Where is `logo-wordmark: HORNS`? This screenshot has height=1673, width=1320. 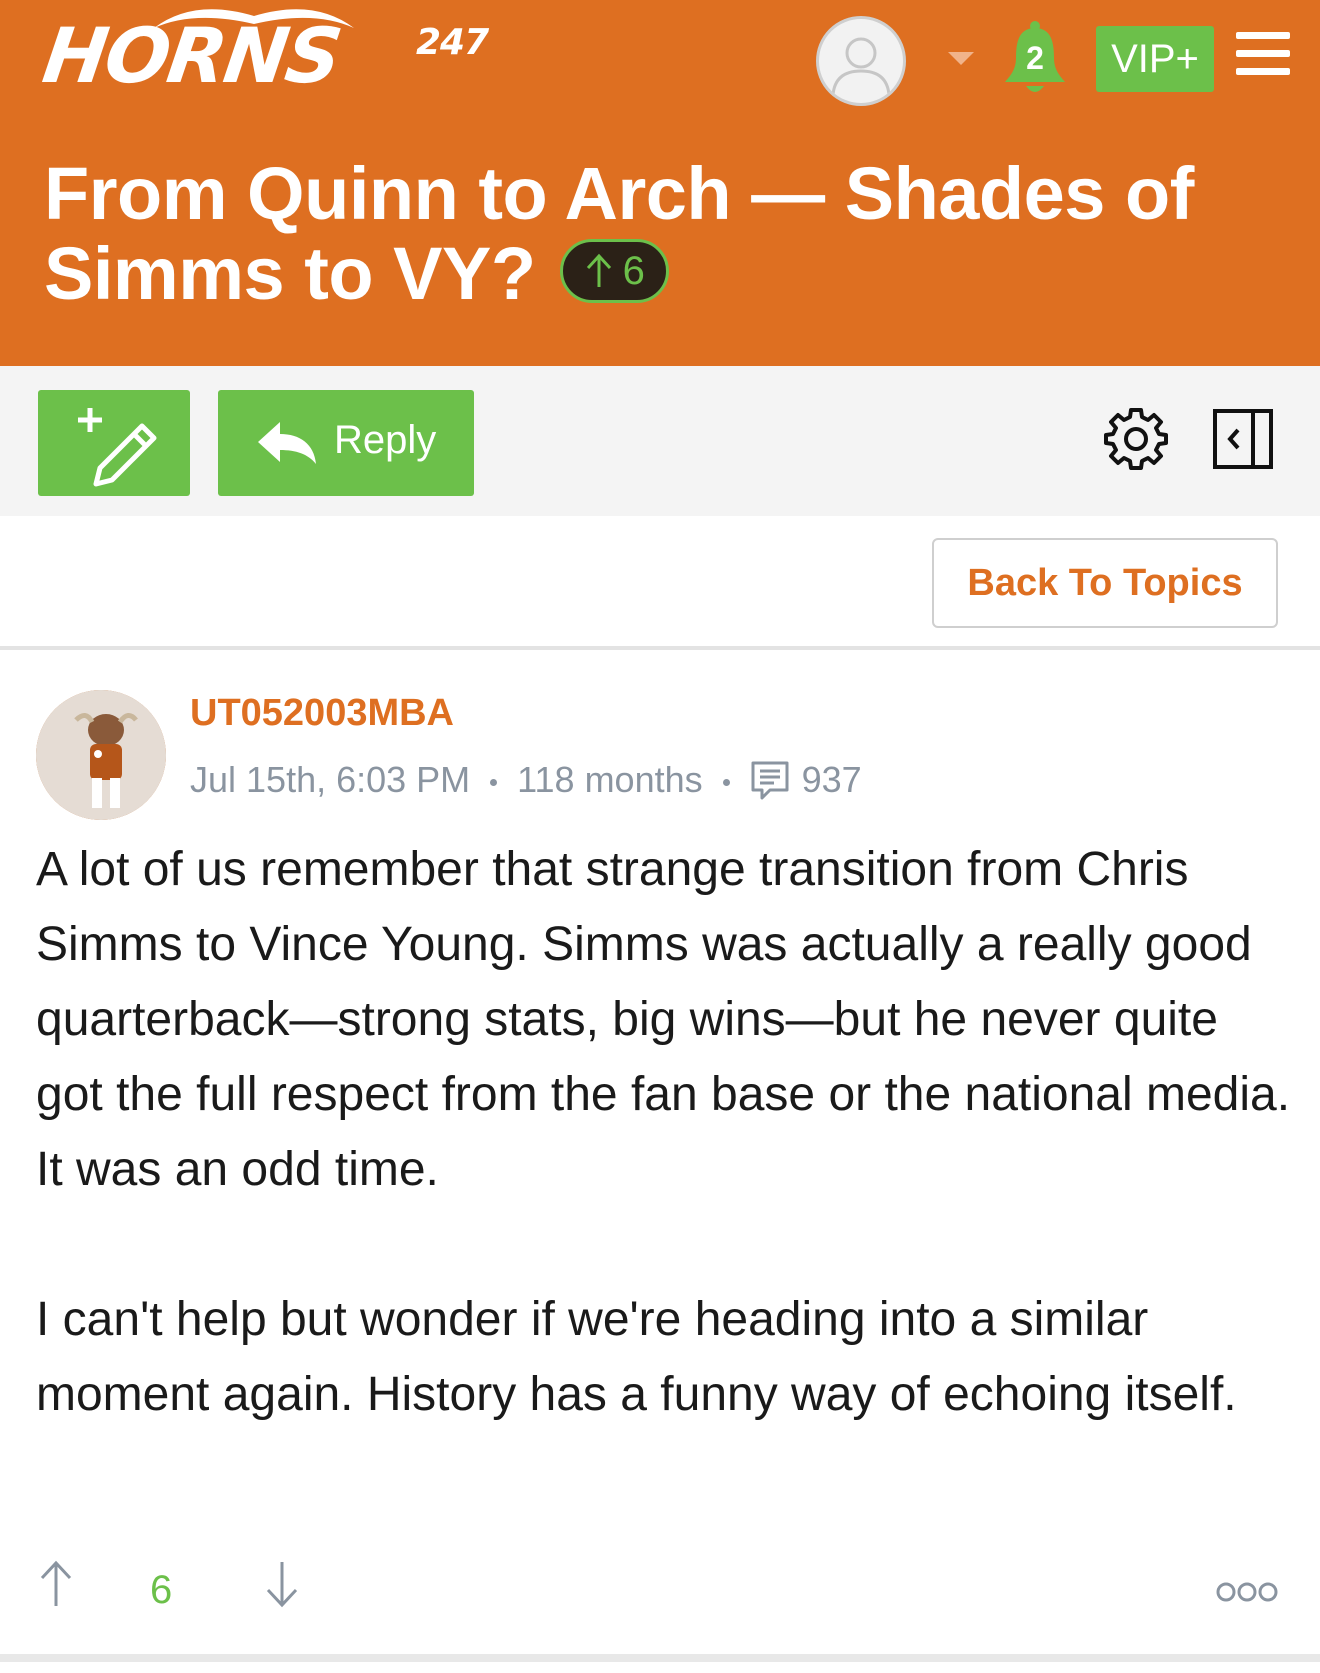
logo-wordmark: HORNS is located at coordinates (191, 55).